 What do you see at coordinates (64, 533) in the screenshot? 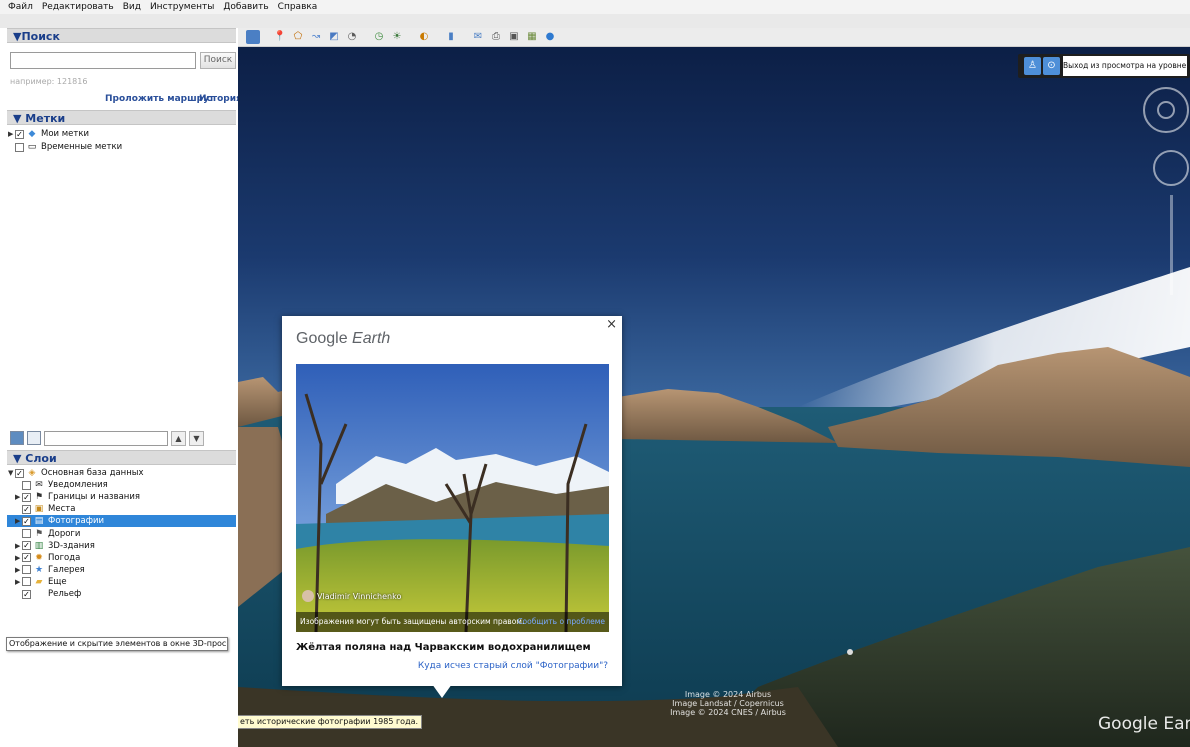
I see `layer-label: Дороги` at bounding box center [64, 533].